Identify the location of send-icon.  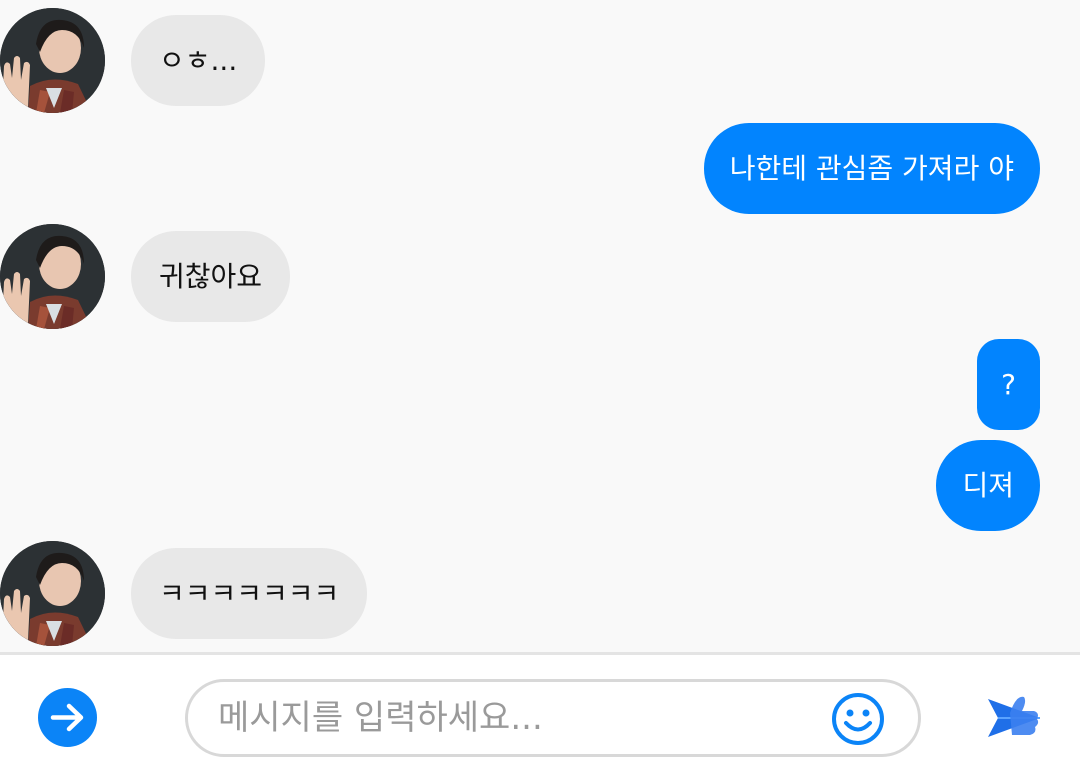
(1014, 717).